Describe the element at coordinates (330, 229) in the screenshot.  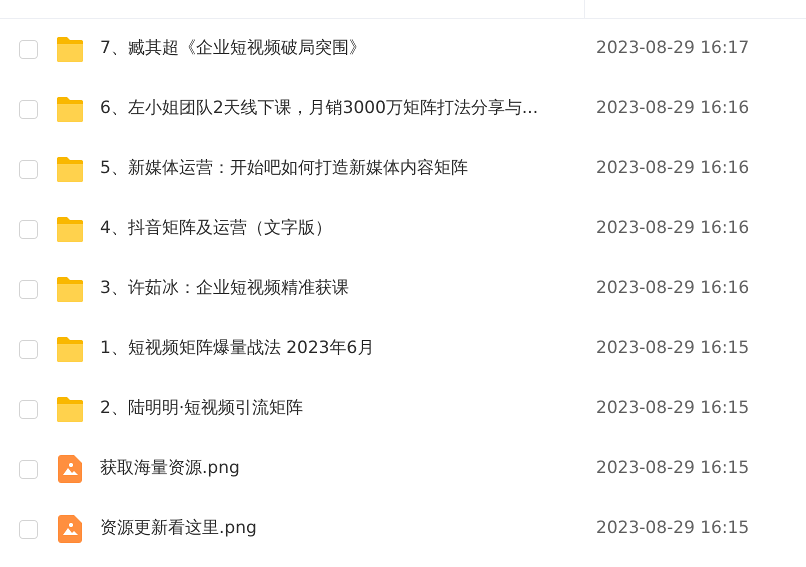
I see `file-name: 4、抖音矩阵及运营（文字版）` at that location.